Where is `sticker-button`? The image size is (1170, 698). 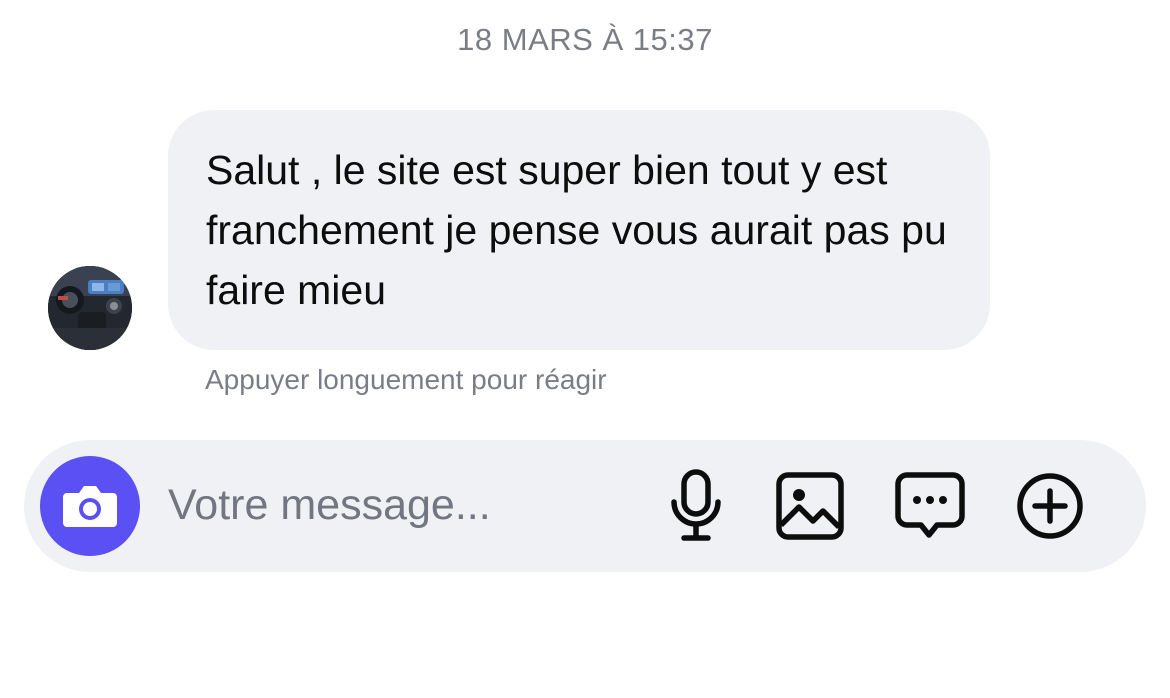 sticker-button is located at coordinates (930, 506).